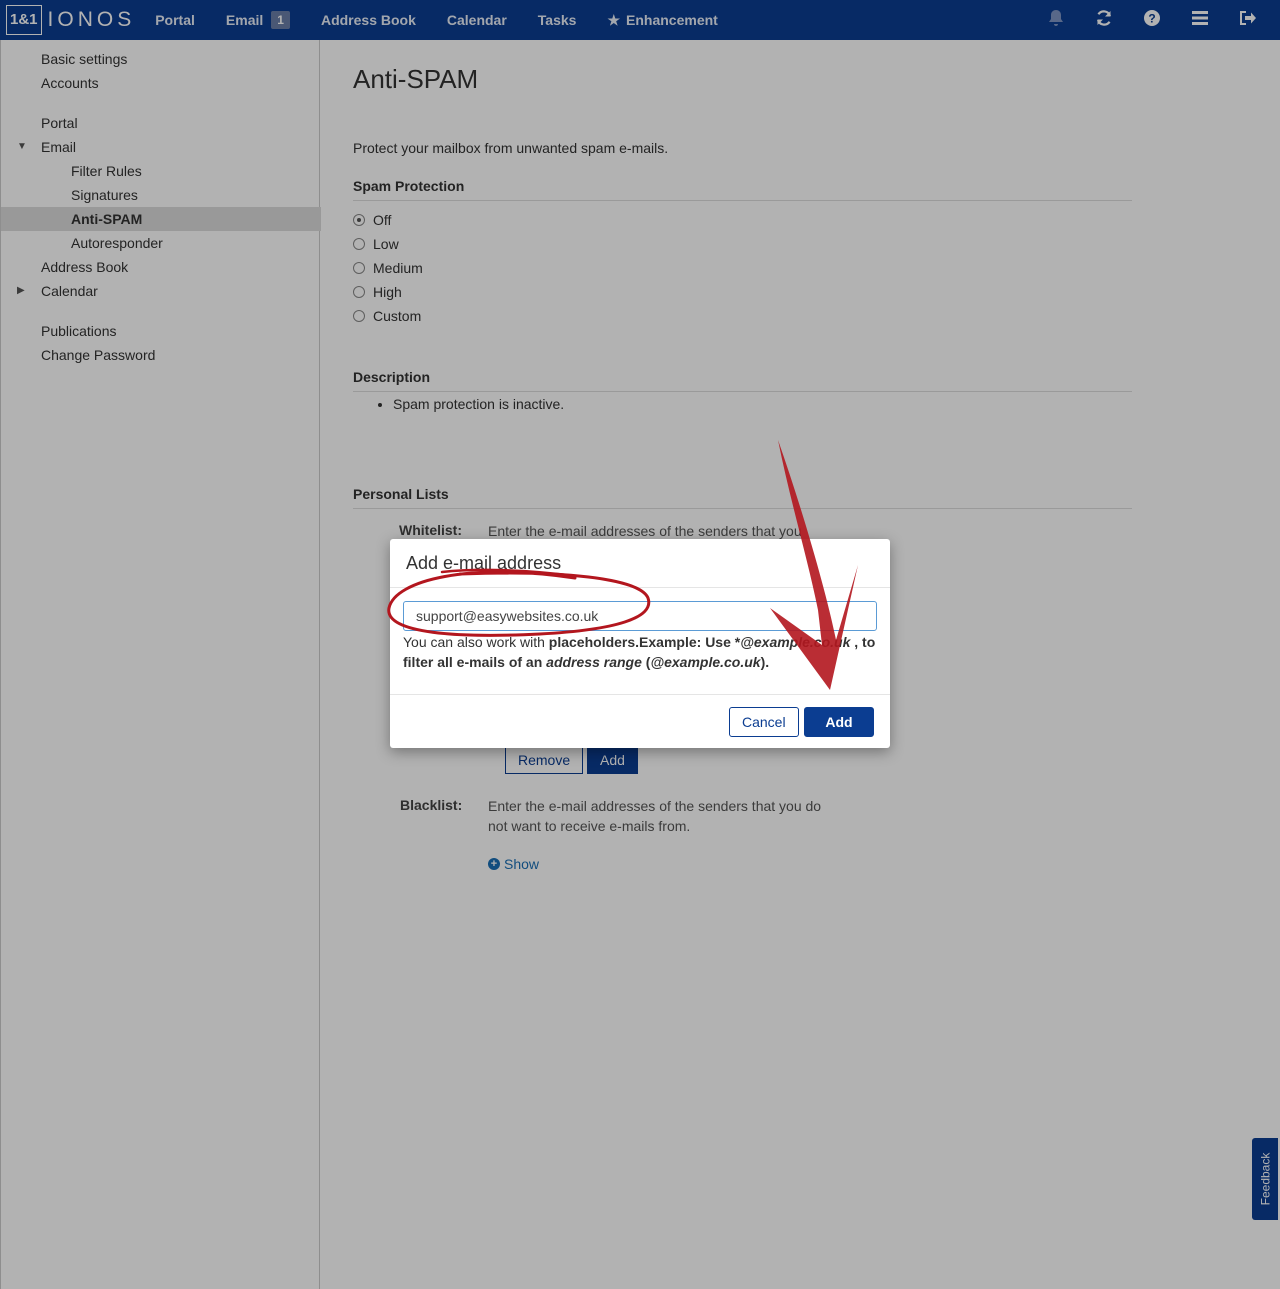 This screenshot has width=1280, height=1289. I want to click on help-bold-4: )., so click(765, 662).